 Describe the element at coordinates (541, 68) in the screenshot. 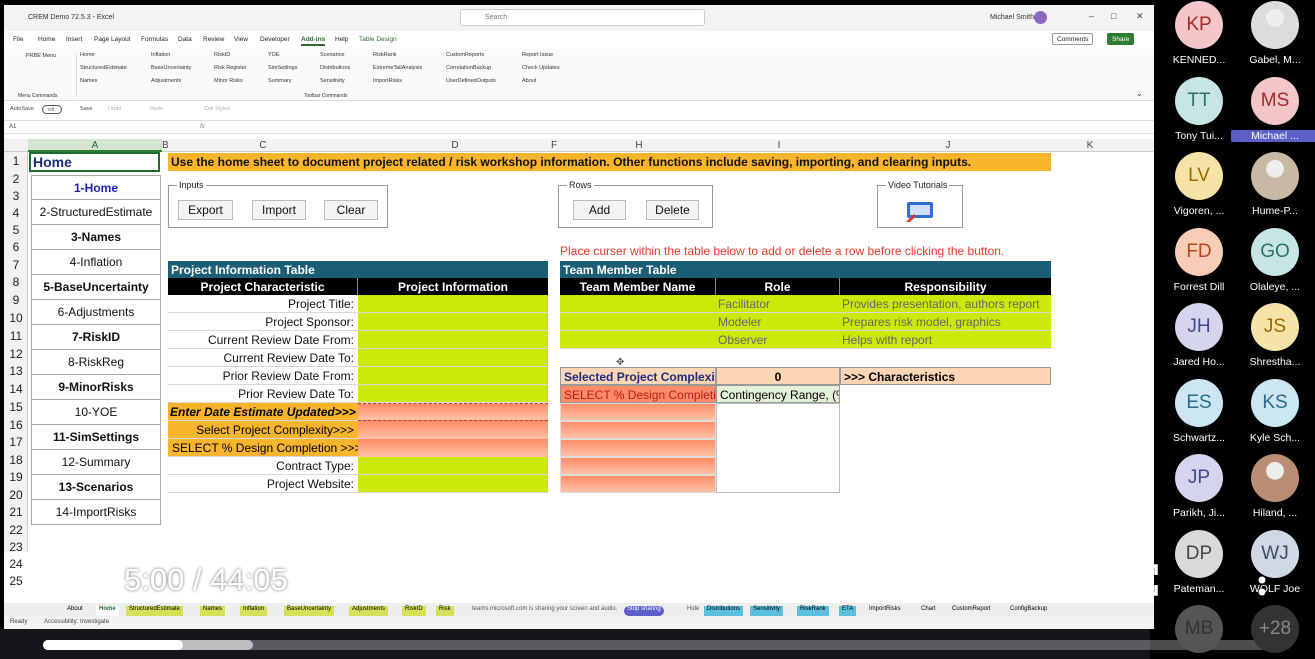

I see `ribbon-check-updates: Check Updates` at that location.